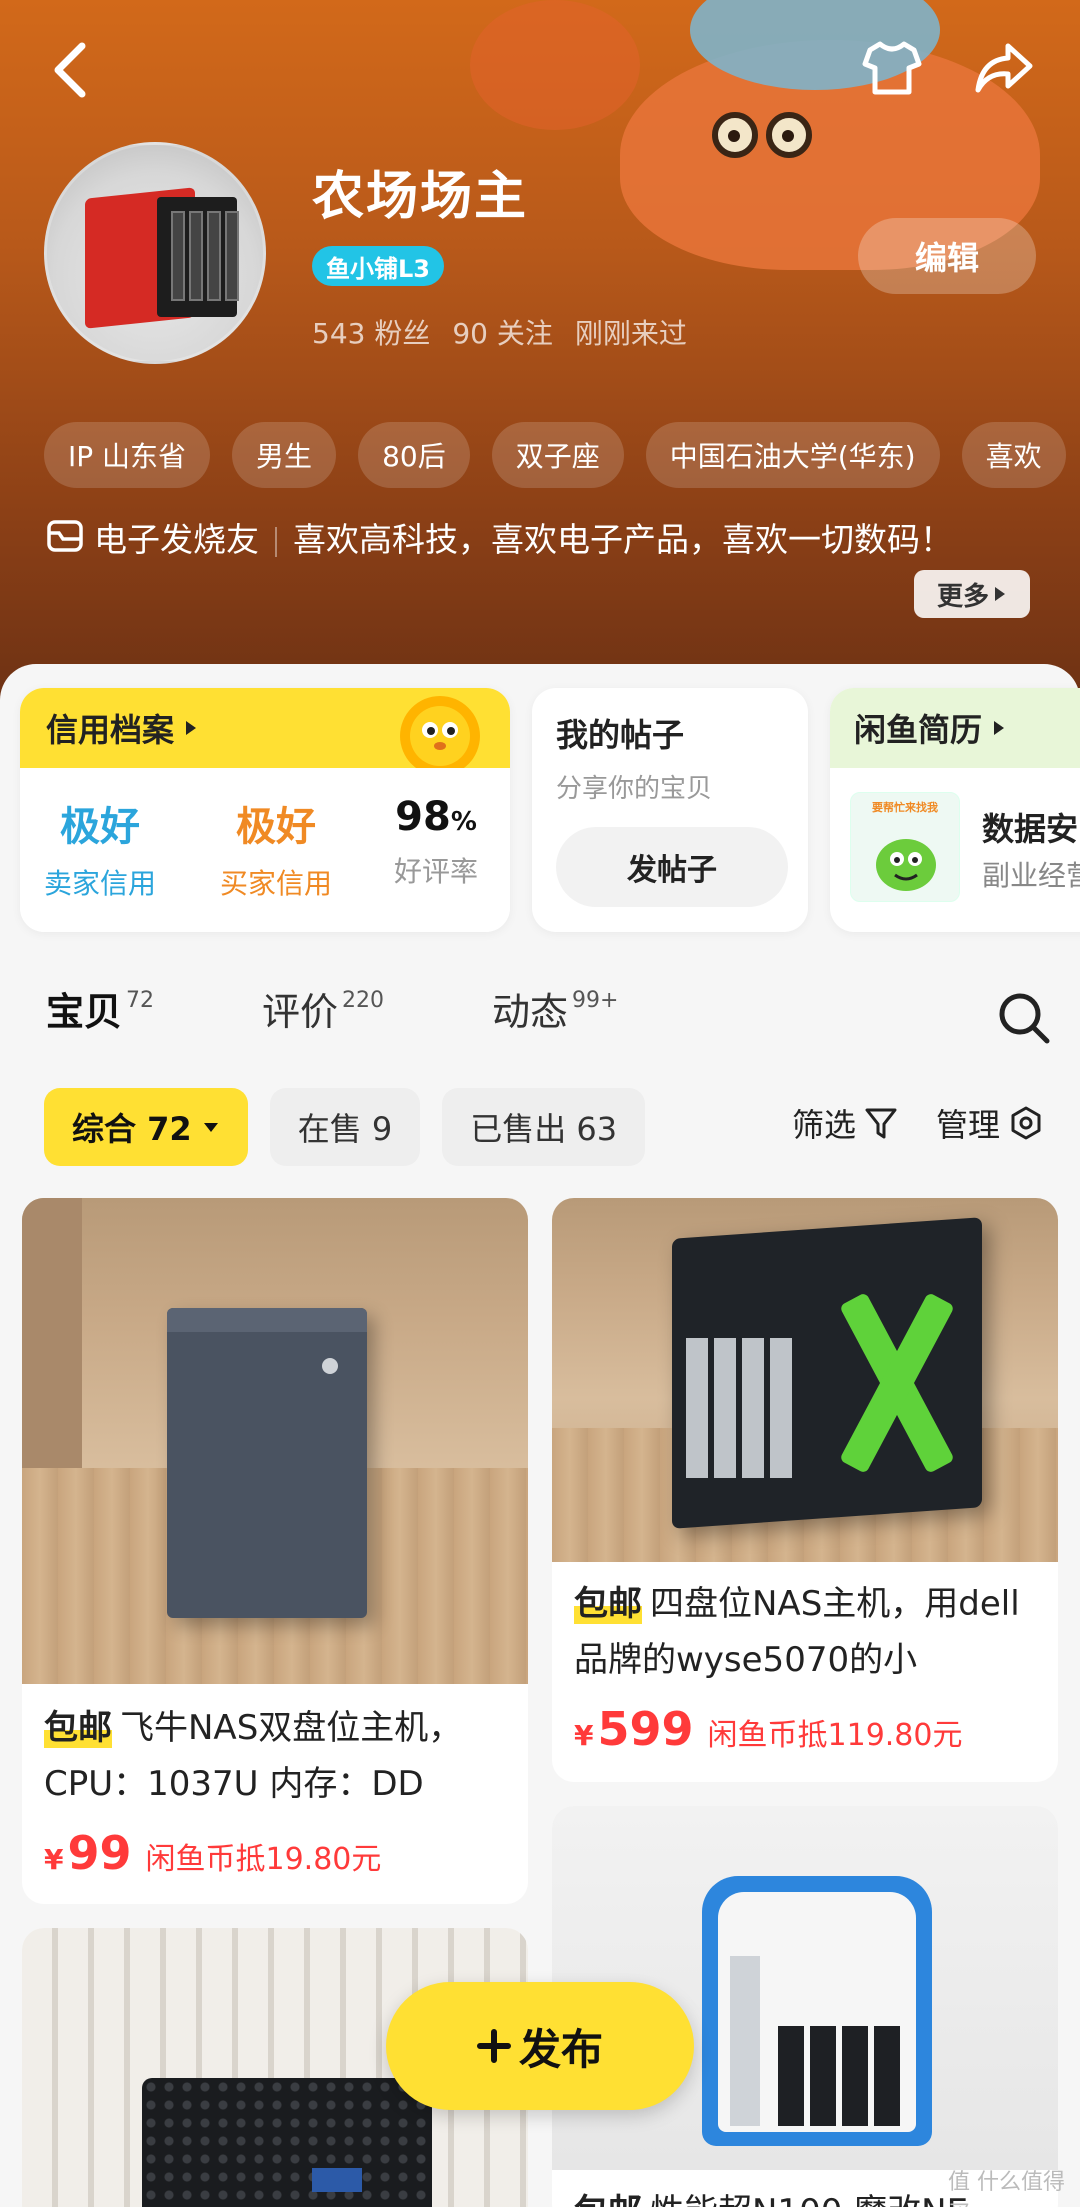 The width and height of the screenshot is (1080, 2207). I want to click on product-price-row: ¥ 599 闲鱼币抵119.80元, so click(768, 1729).